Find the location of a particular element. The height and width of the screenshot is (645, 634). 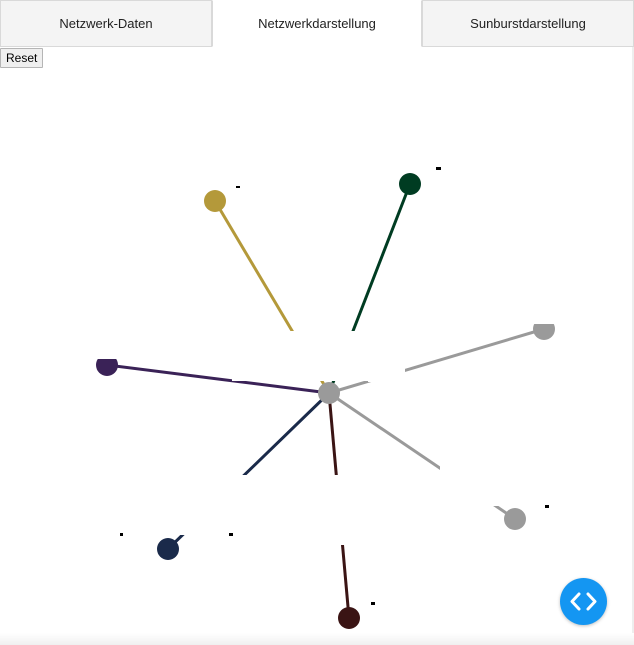

node-maroon is located at coordinates (349, 618).